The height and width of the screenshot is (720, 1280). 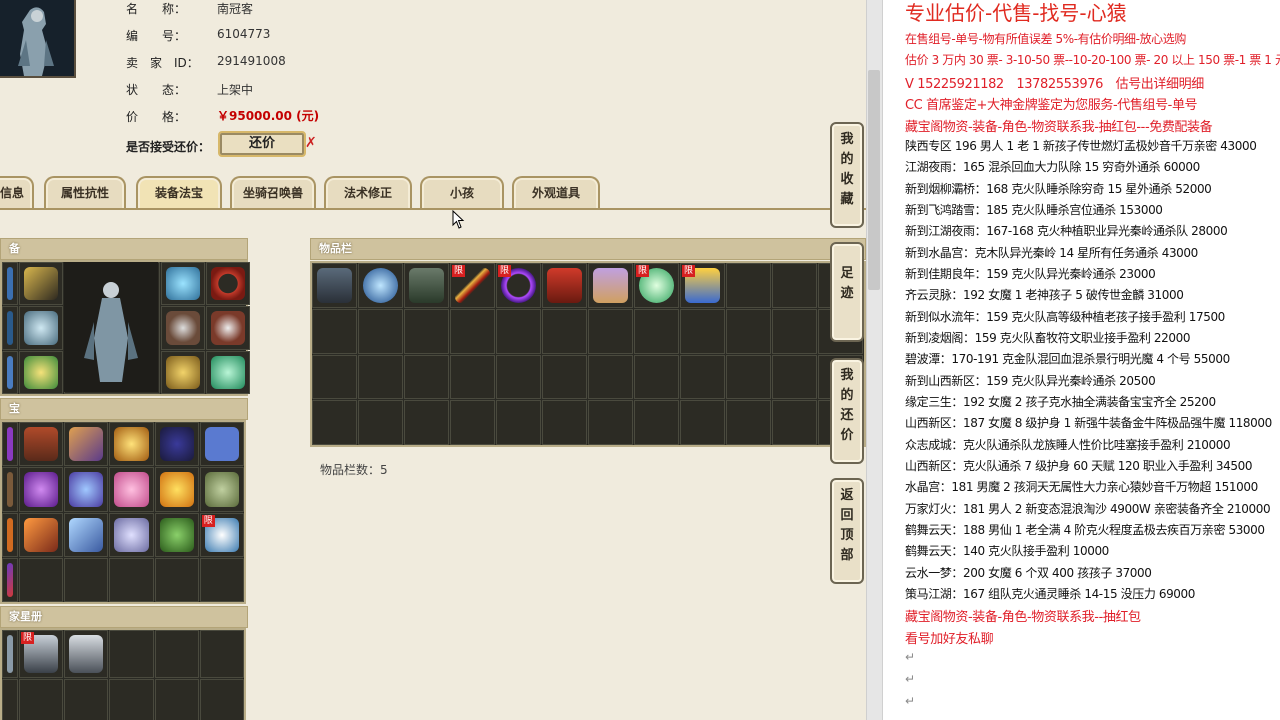 What do you see at coordinates (262, 144) in the screenshot?
I see `bargain-button: 还价` at bounding box center [262, 144].